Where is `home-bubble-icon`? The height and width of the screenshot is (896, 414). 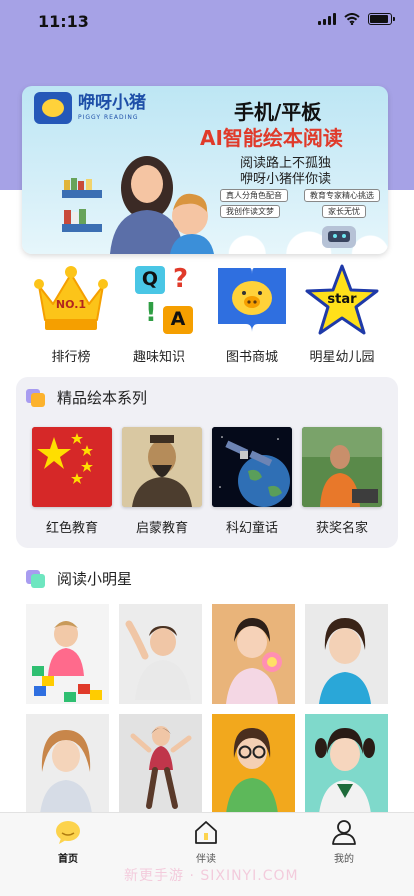
home-bubble-icon is located at coordinates (68, 832).